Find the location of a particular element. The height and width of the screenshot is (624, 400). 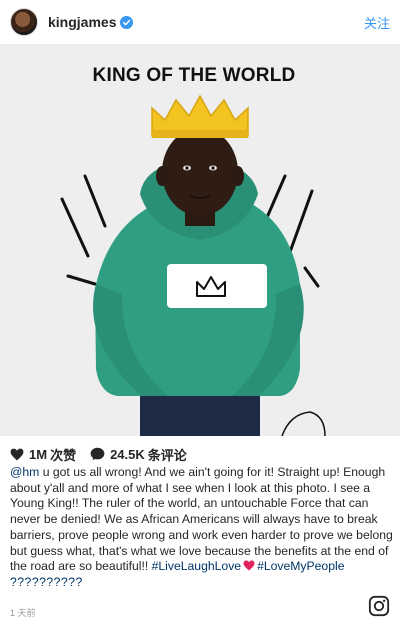

red-heart-emoji-icon is located at coordinates (249, 565).